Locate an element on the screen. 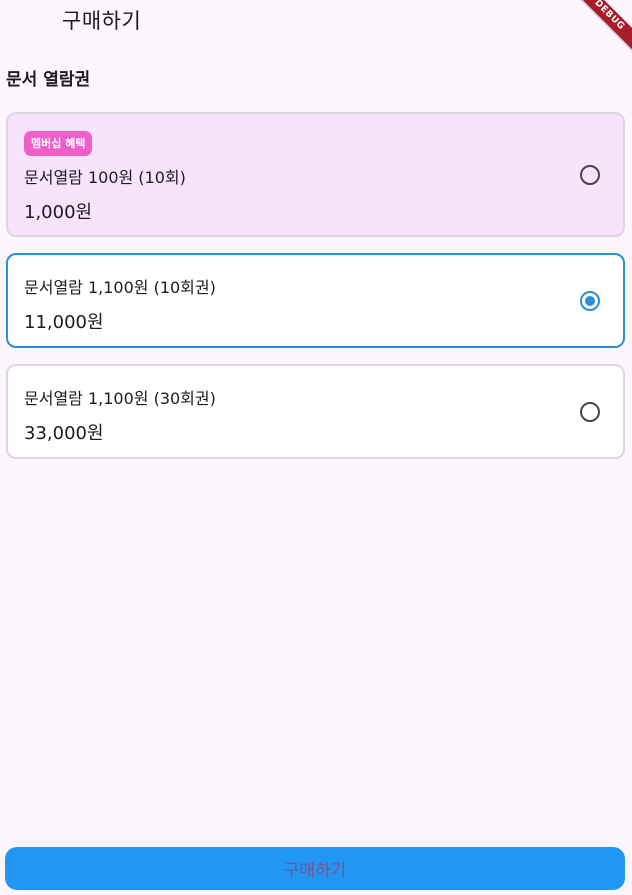 The width and height of the screenshot is (632, 895). option-name: 문서열람 100원 (10회) is located at coordinates (105, 177).